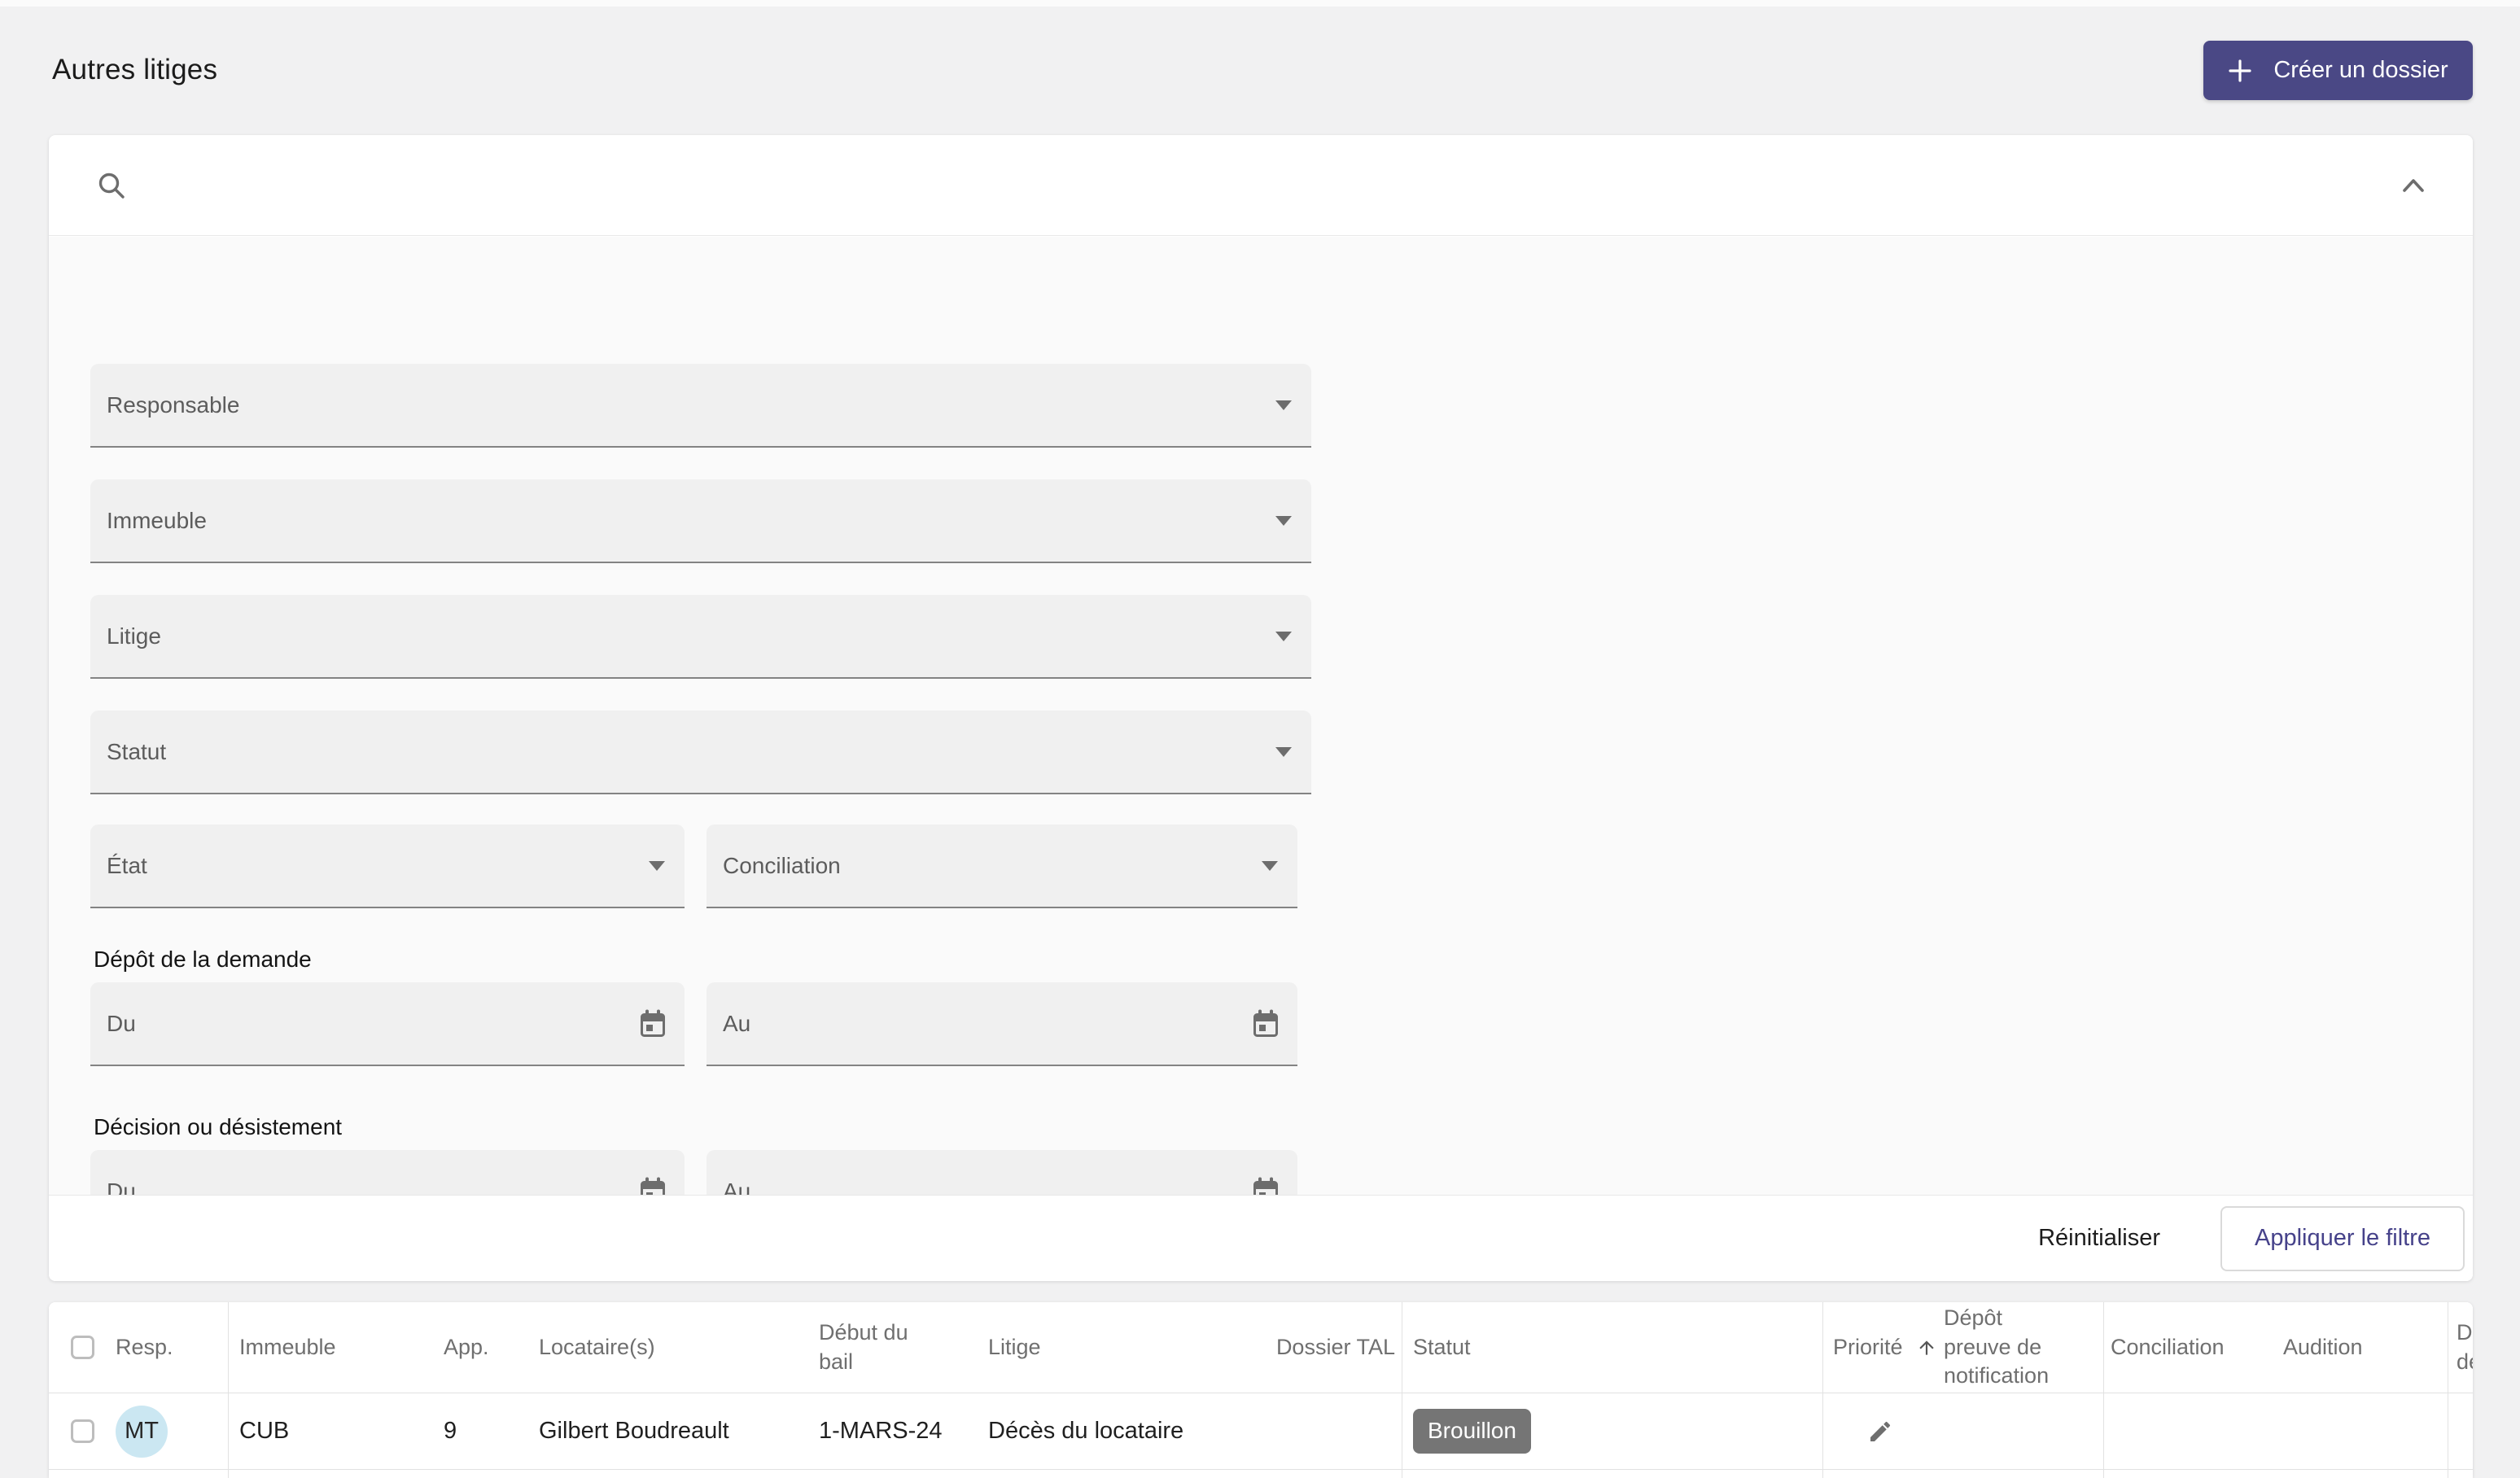 This screenshot has width=2520, height=1478. Describe the element at coordinates (2359, 1347) in the screenshot. I see `header-cell-audition: Audition` at that location.